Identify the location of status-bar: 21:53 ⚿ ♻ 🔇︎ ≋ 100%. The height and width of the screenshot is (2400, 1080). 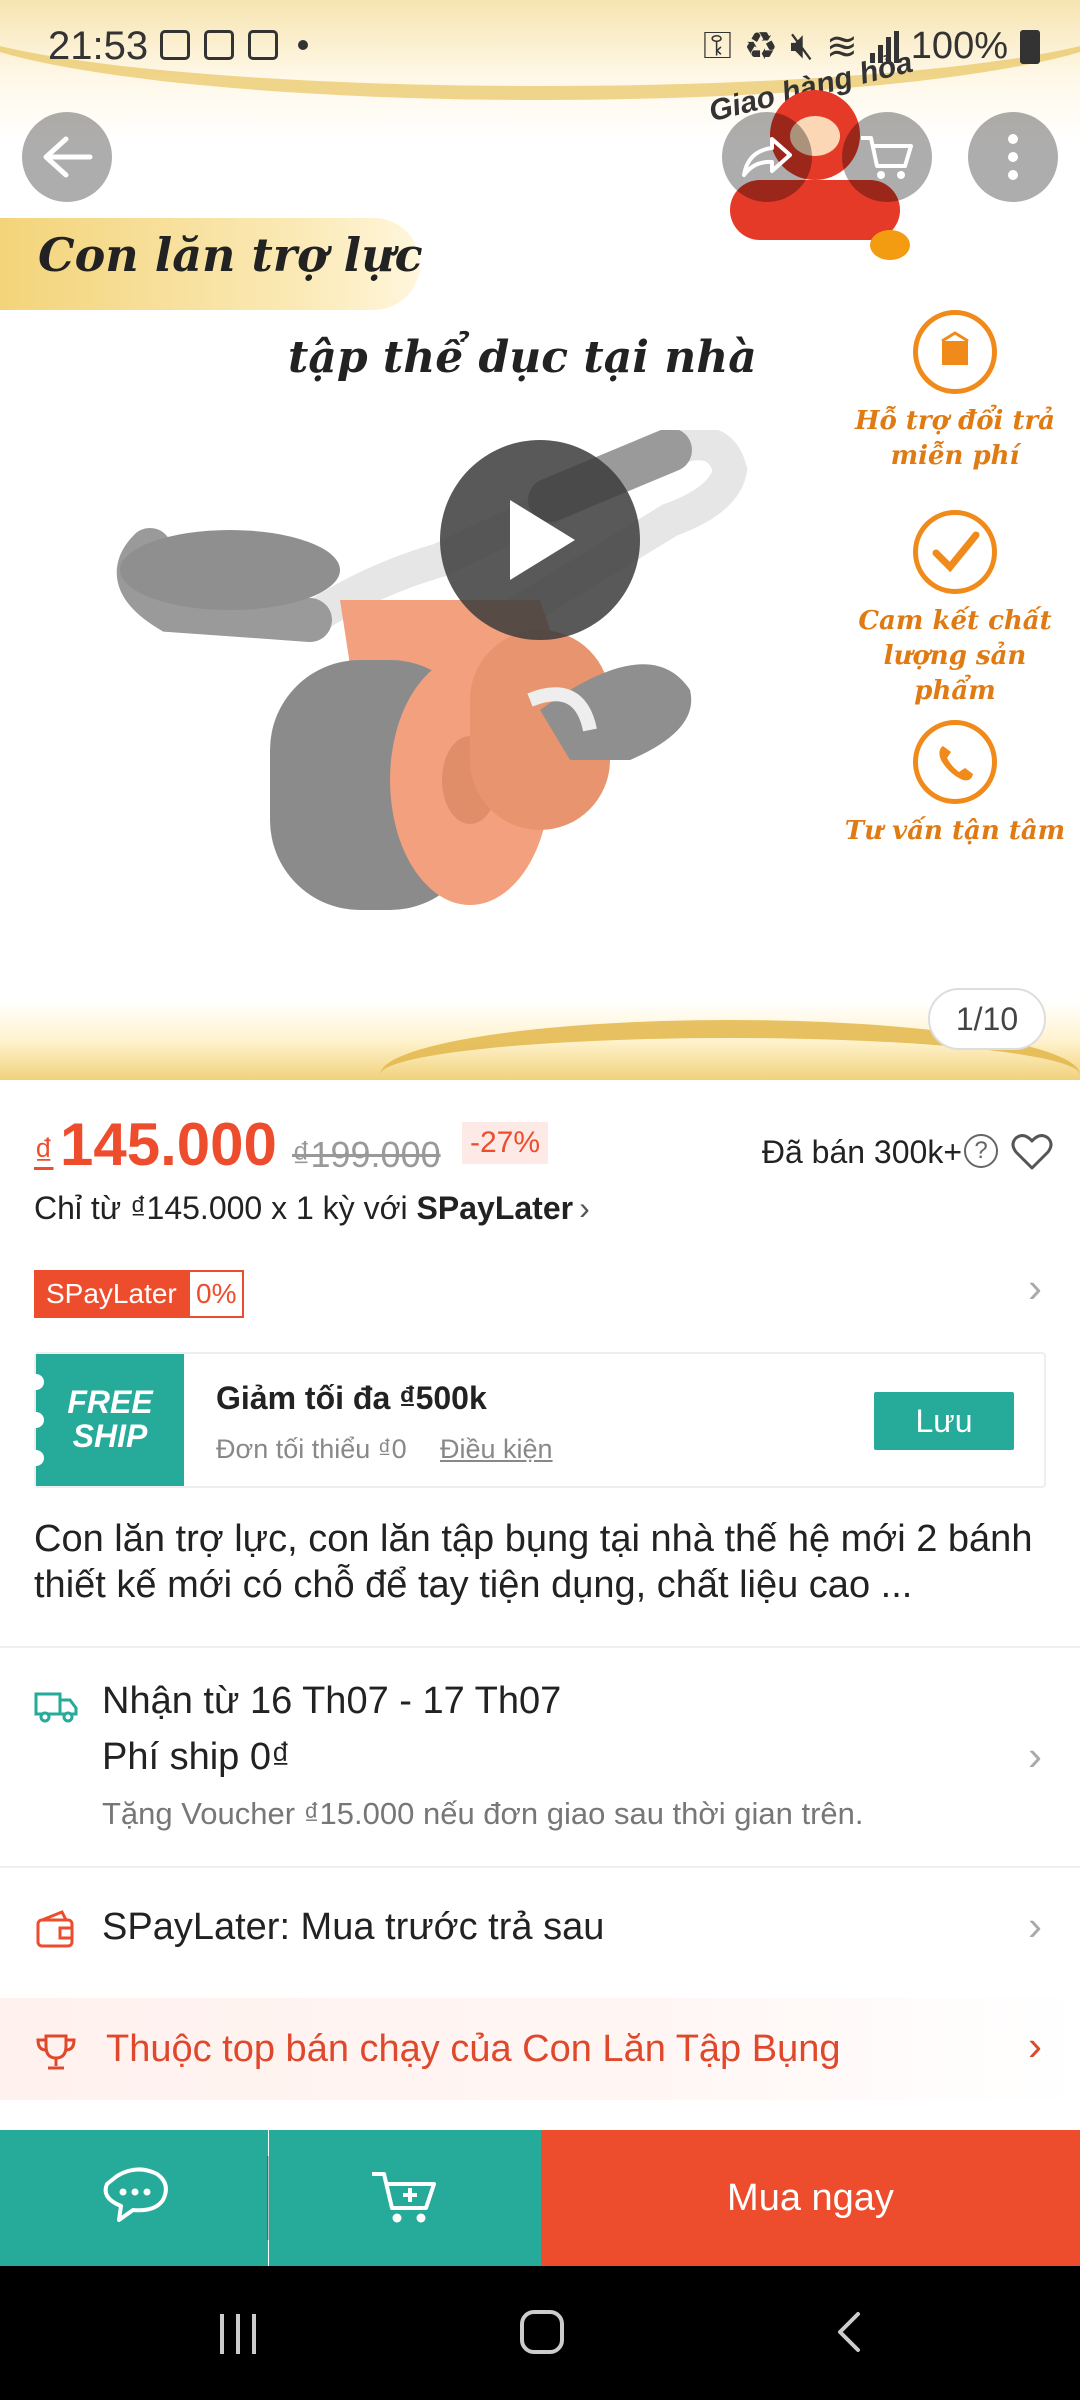
(540, 50).